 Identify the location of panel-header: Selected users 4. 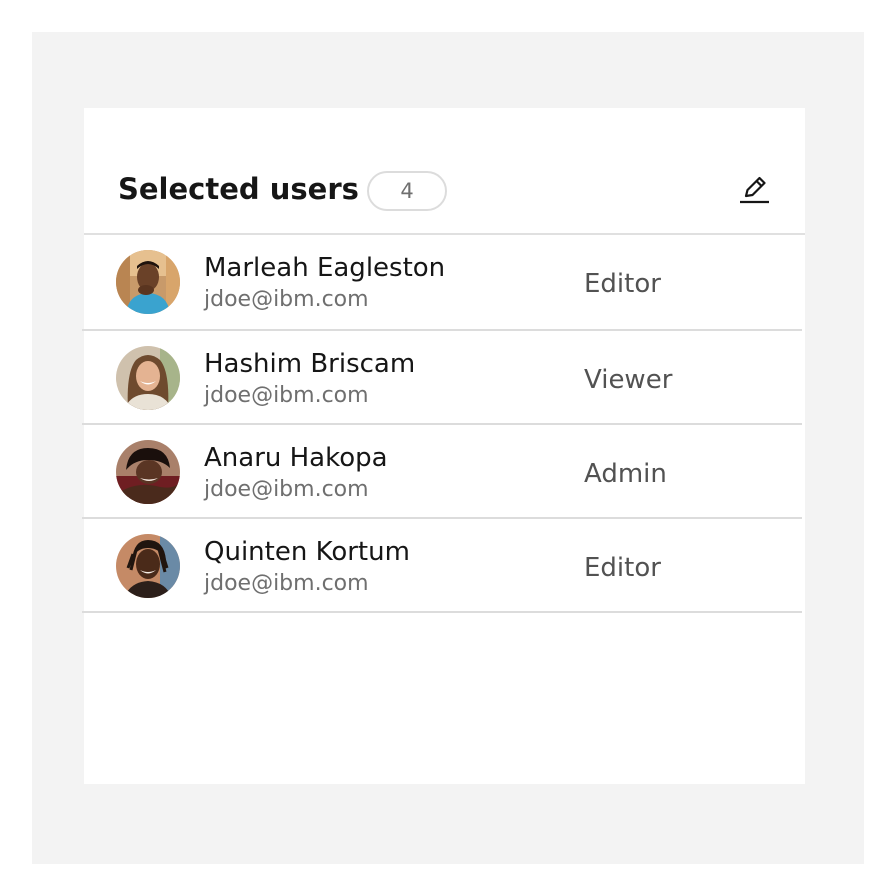
(444, 171).